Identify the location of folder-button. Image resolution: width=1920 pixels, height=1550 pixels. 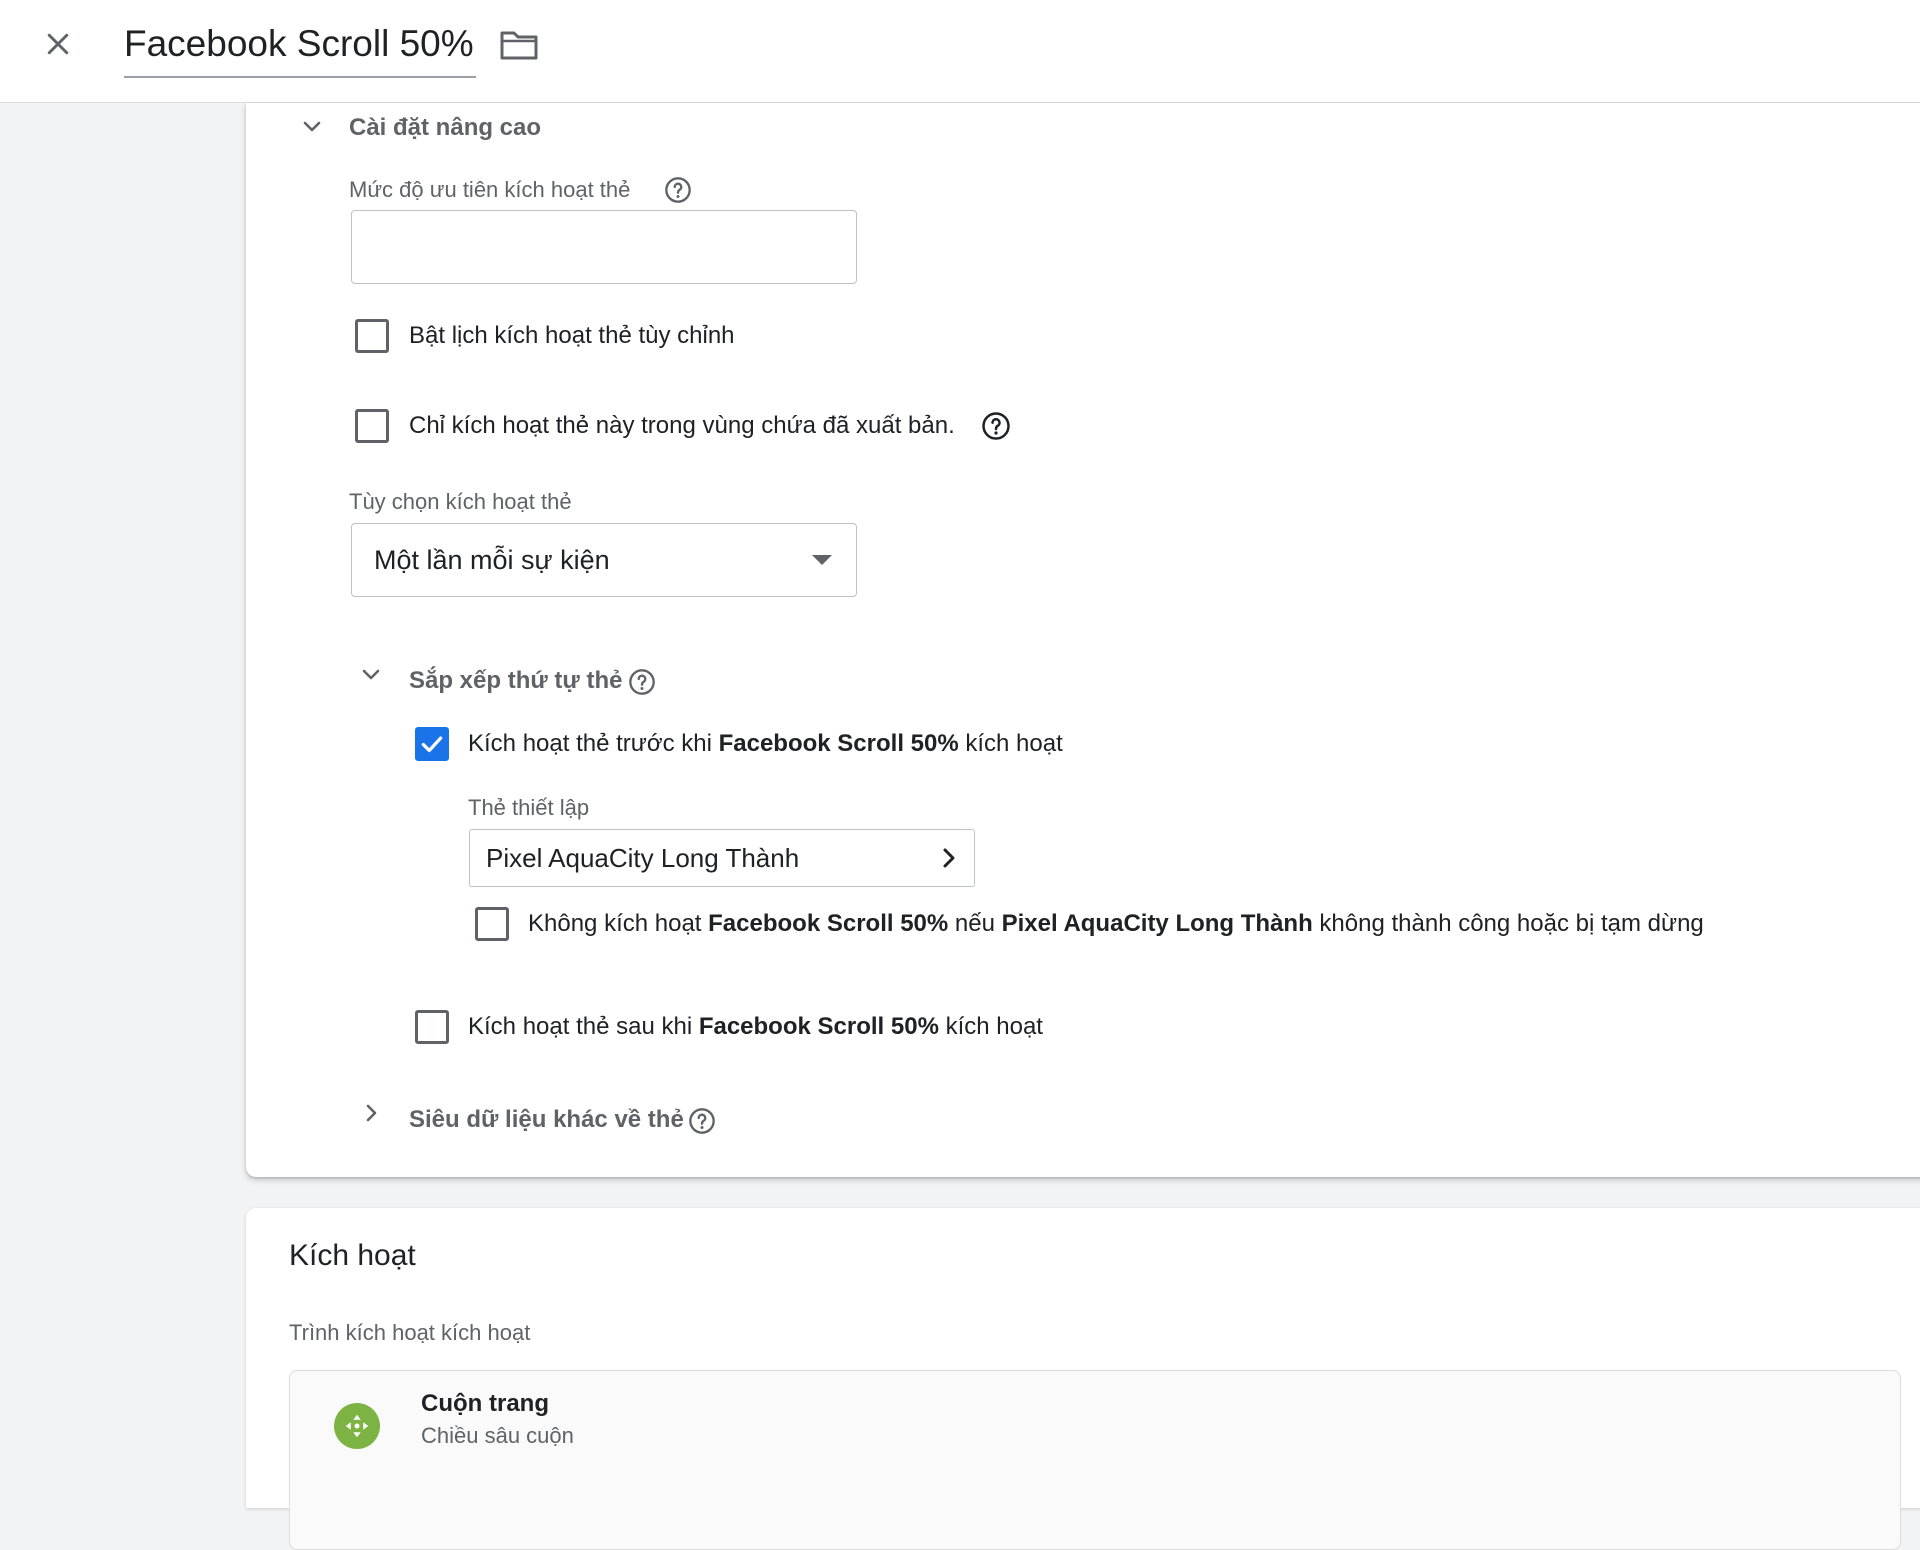
(519, 45).